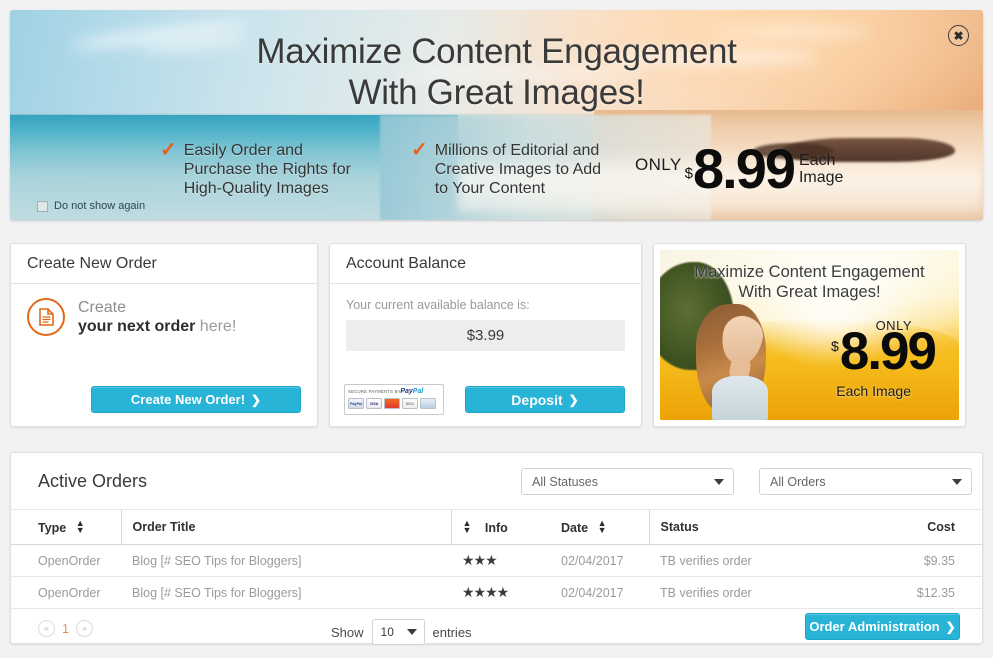 The image size is (993, 658). Describe the element at coordinates (798, 481) in the screenshot. I see `orders-filter-value: All Orders` at that location.